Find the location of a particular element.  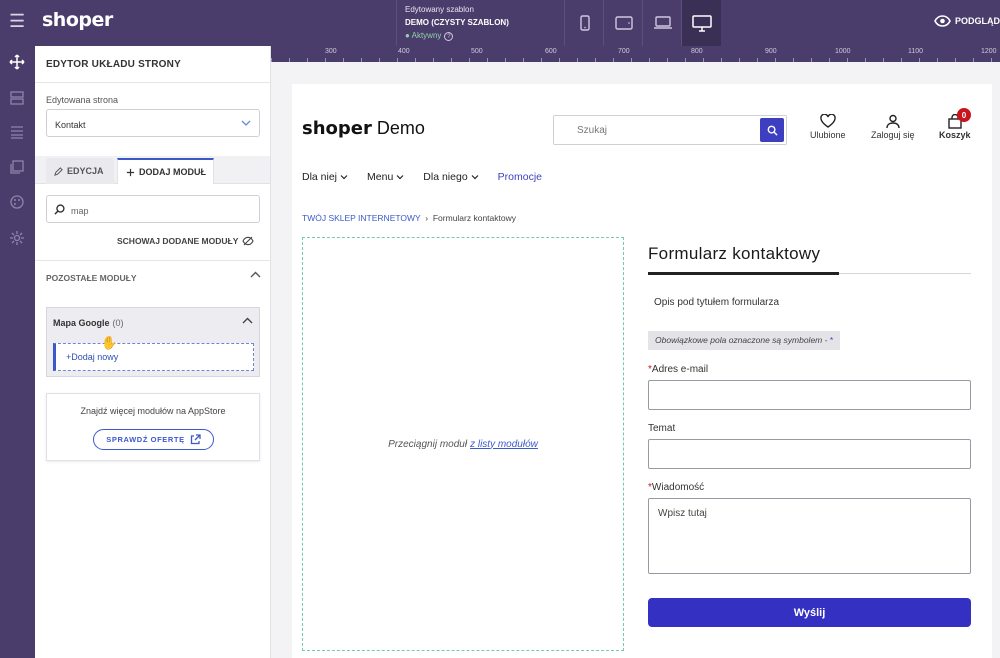

hide-added-modules-toggle: SCHOWAJ DODANE MODUŁY is located at coordinates (185, 241).